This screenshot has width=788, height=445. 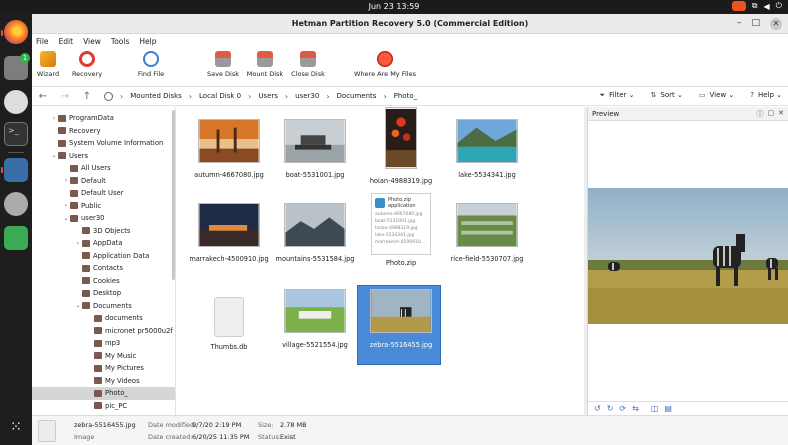 I want to click on file-item: rice-field-5530707.jpg, so click(x=487, y=233).